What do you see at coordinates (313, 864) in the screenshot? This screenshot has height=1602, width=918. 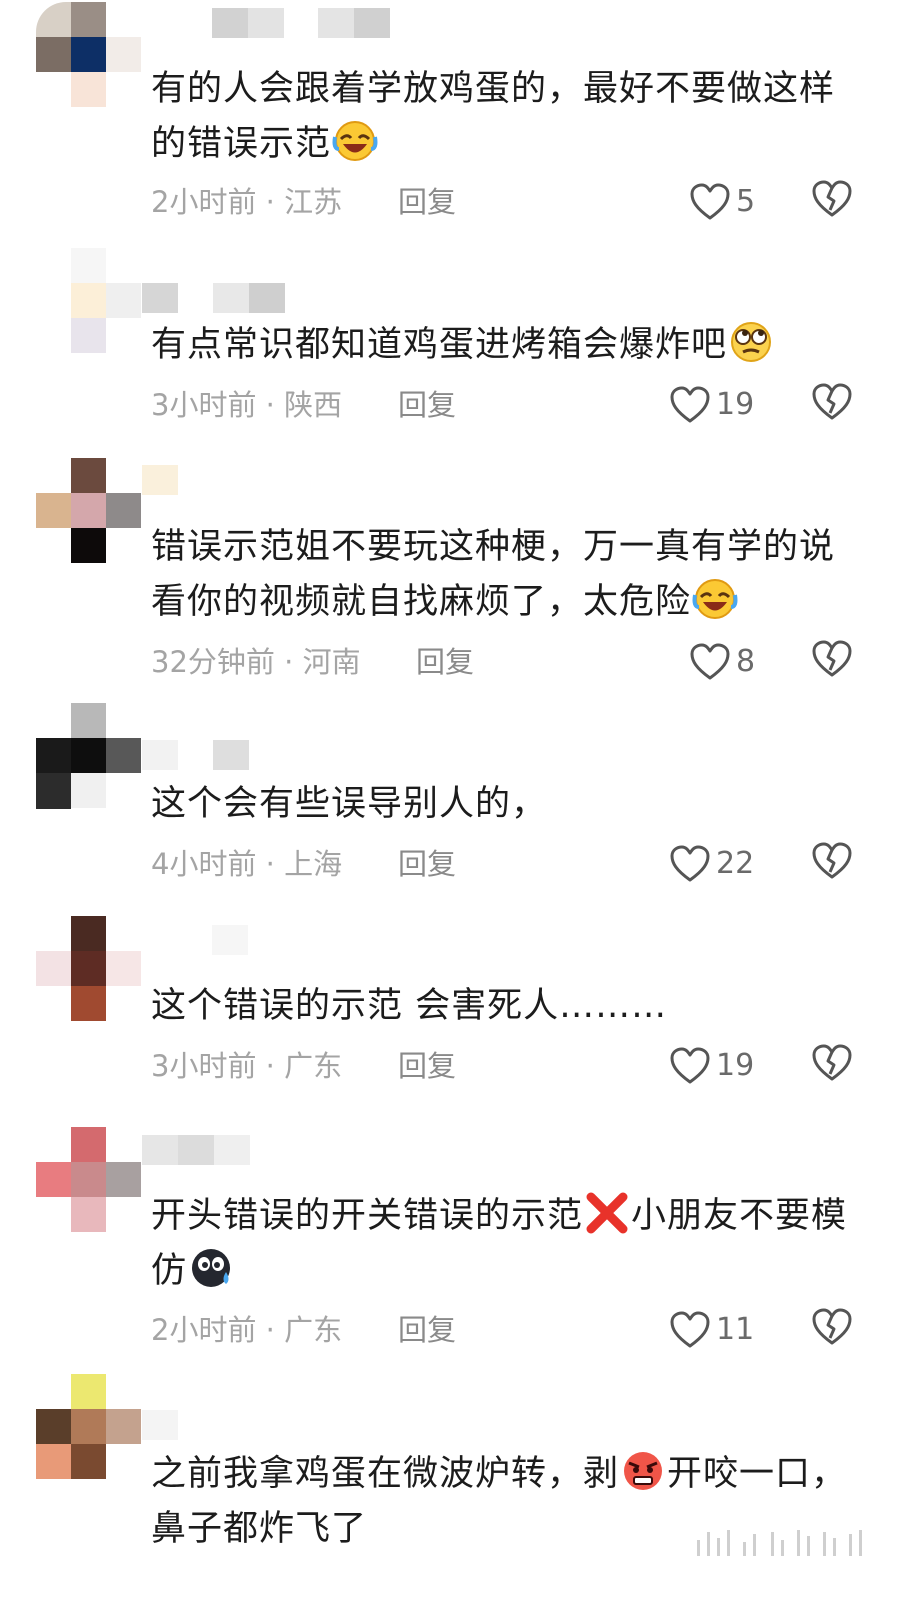 I see `comment-location: 上海` at bounding box center [313, 864].